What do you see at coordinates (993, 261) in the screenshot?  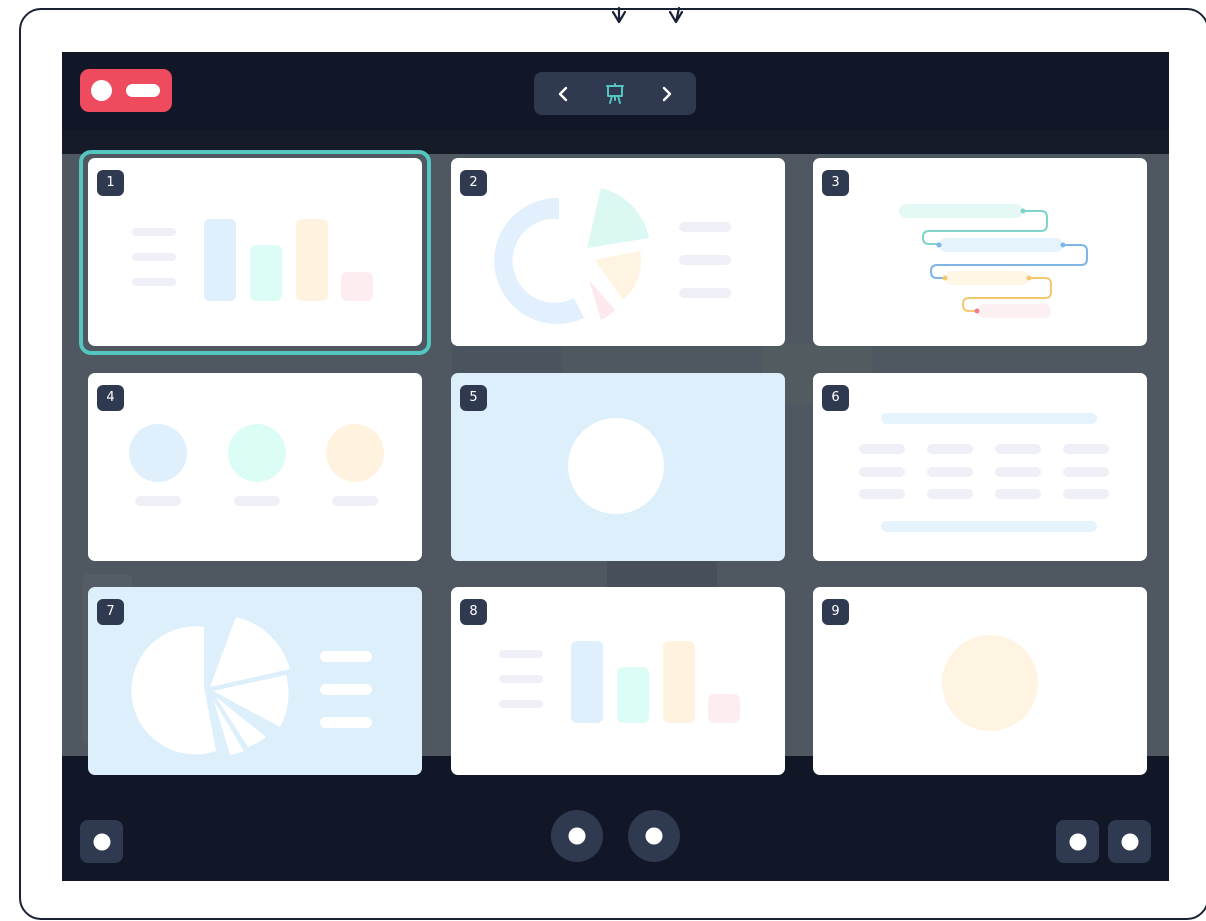 I see `timeline-illustration` at bounding box center [993, 261].